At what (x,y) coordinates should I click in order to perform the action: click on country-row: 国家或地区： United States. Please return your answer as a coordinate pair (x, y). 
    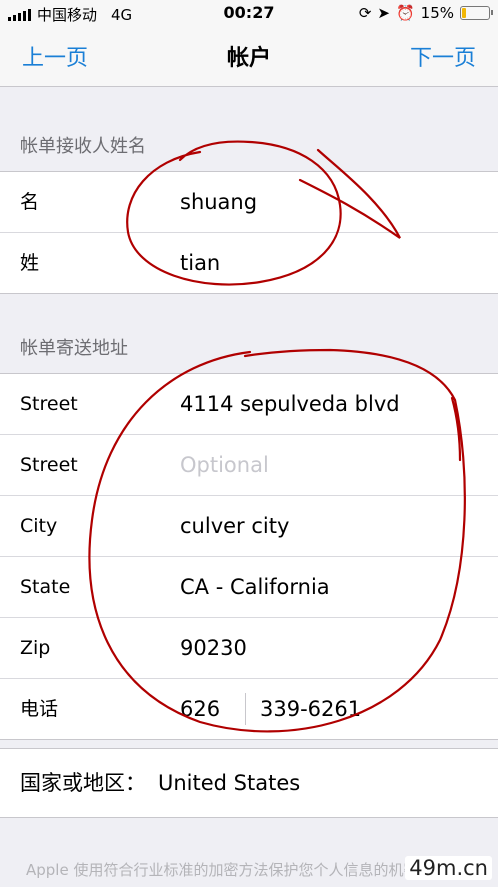
    Looking at the image, I should click on (249, 783).